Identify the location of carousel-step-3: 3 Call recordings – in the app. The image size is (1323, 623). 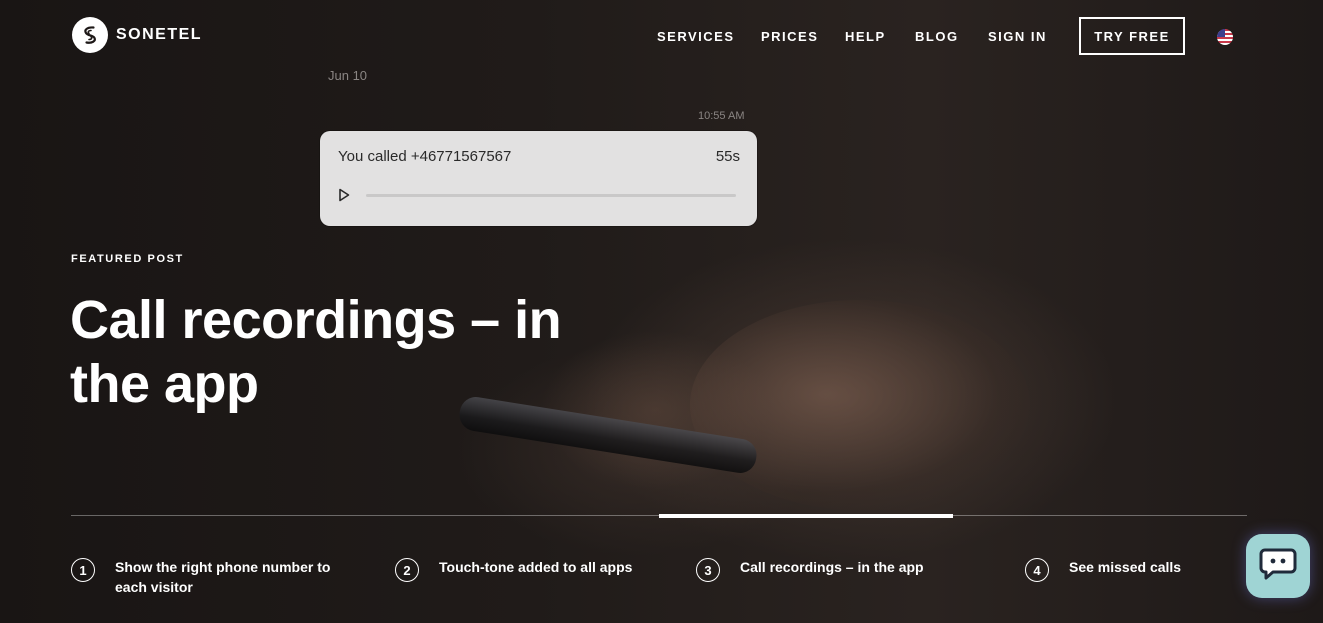
(810, 569).